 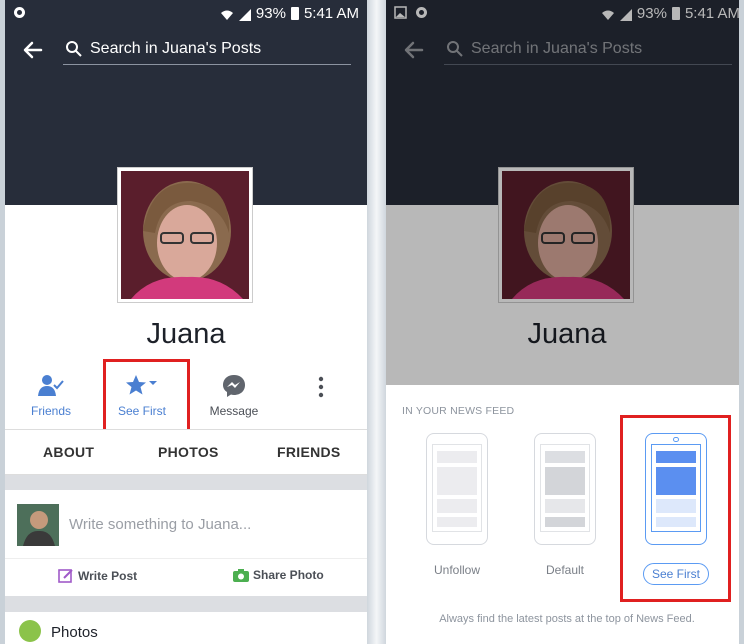 What do you see at coordinates (51, 385) in the screenshot?
I see `friends-icon` at bounding box center [51, 385].